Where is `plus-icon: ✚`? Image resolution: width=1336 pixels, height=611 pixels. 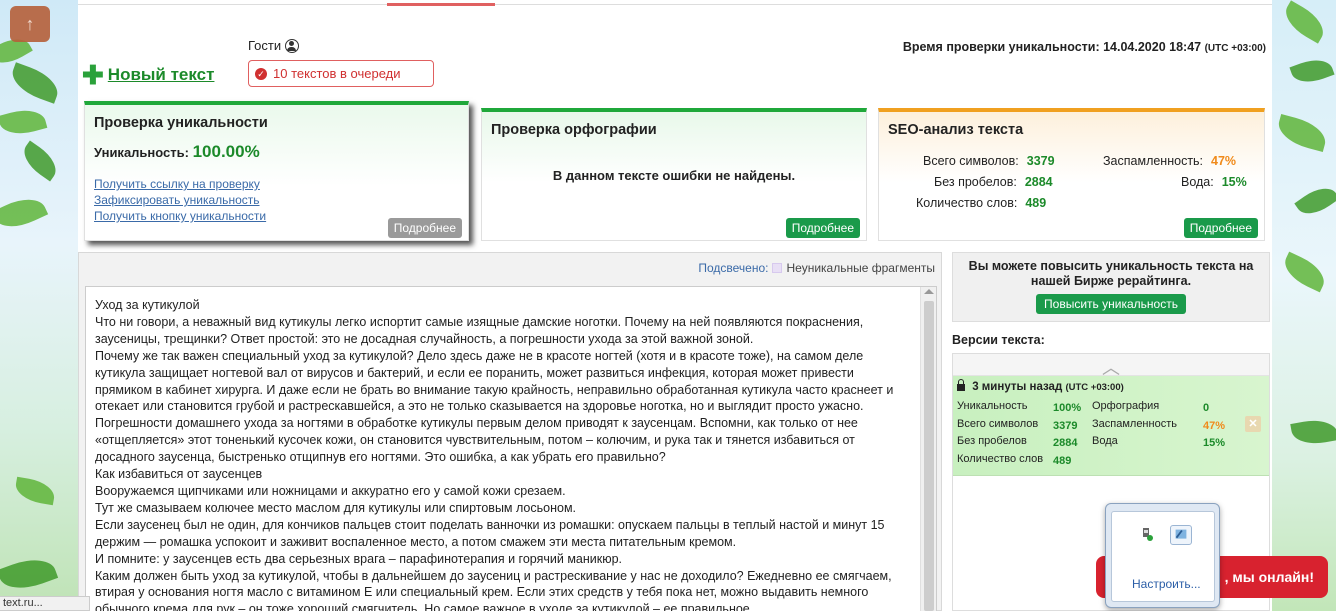
plus-icon: ✚ is located at coordinates (93, 75).